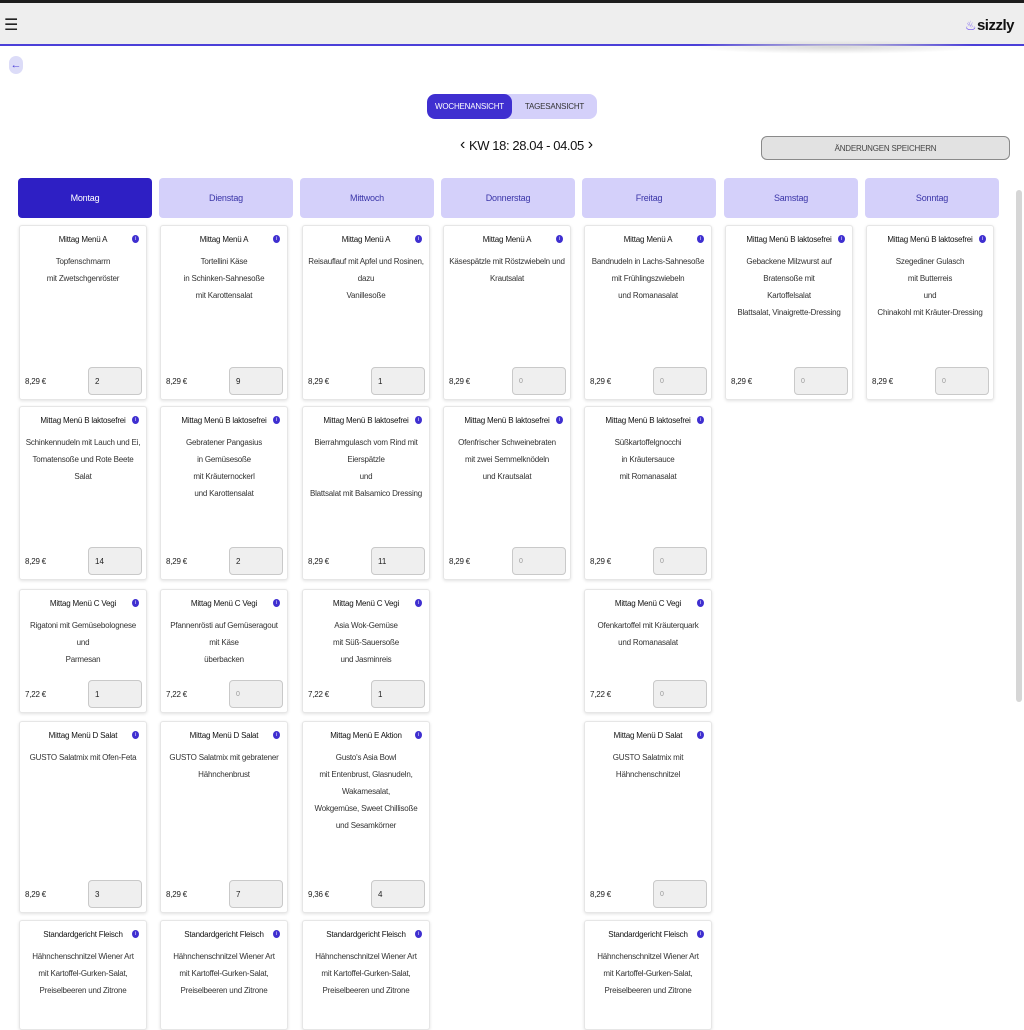  I want to click on chevron-left-icon: ‹, so click(462, 145).